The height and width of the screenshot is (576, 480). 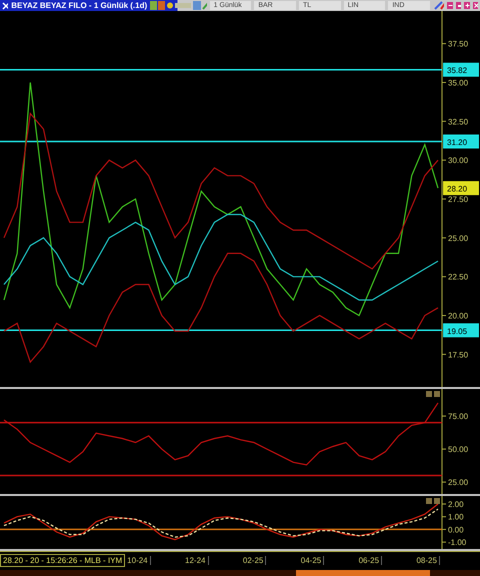 I want to click on axis-tick-label: 50.00, so click(x=455, y=449).